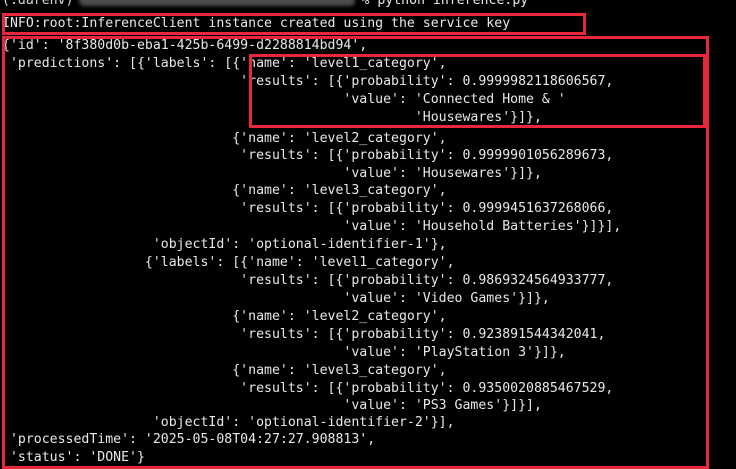  Describe the element at coordinates (284, 99) in the screenshot. I see `output-line: 'value': 'Connected Home & '` at that location.